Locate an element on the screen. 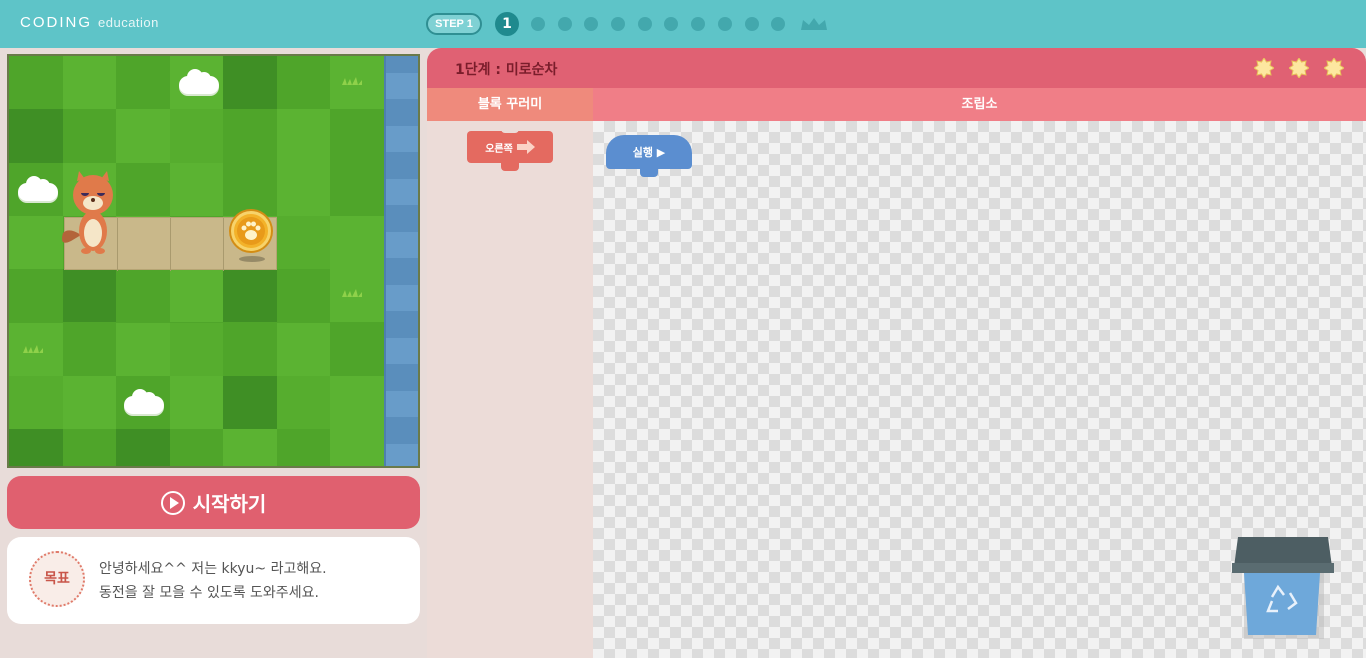  start-button-label: 시작하기 is located at coordinates (229, 504).